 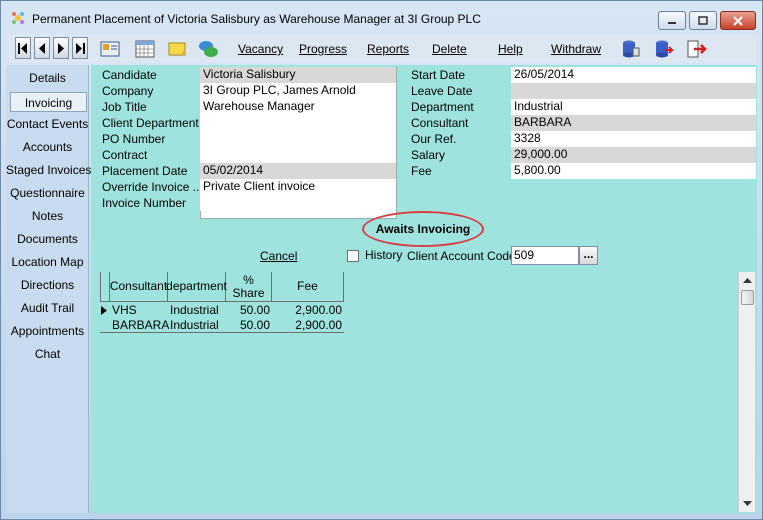 What do you see at coordinates (318, 325) in the screenshot?
I see `cell-fee: 2,900.00` at bounding box center [318, 325].